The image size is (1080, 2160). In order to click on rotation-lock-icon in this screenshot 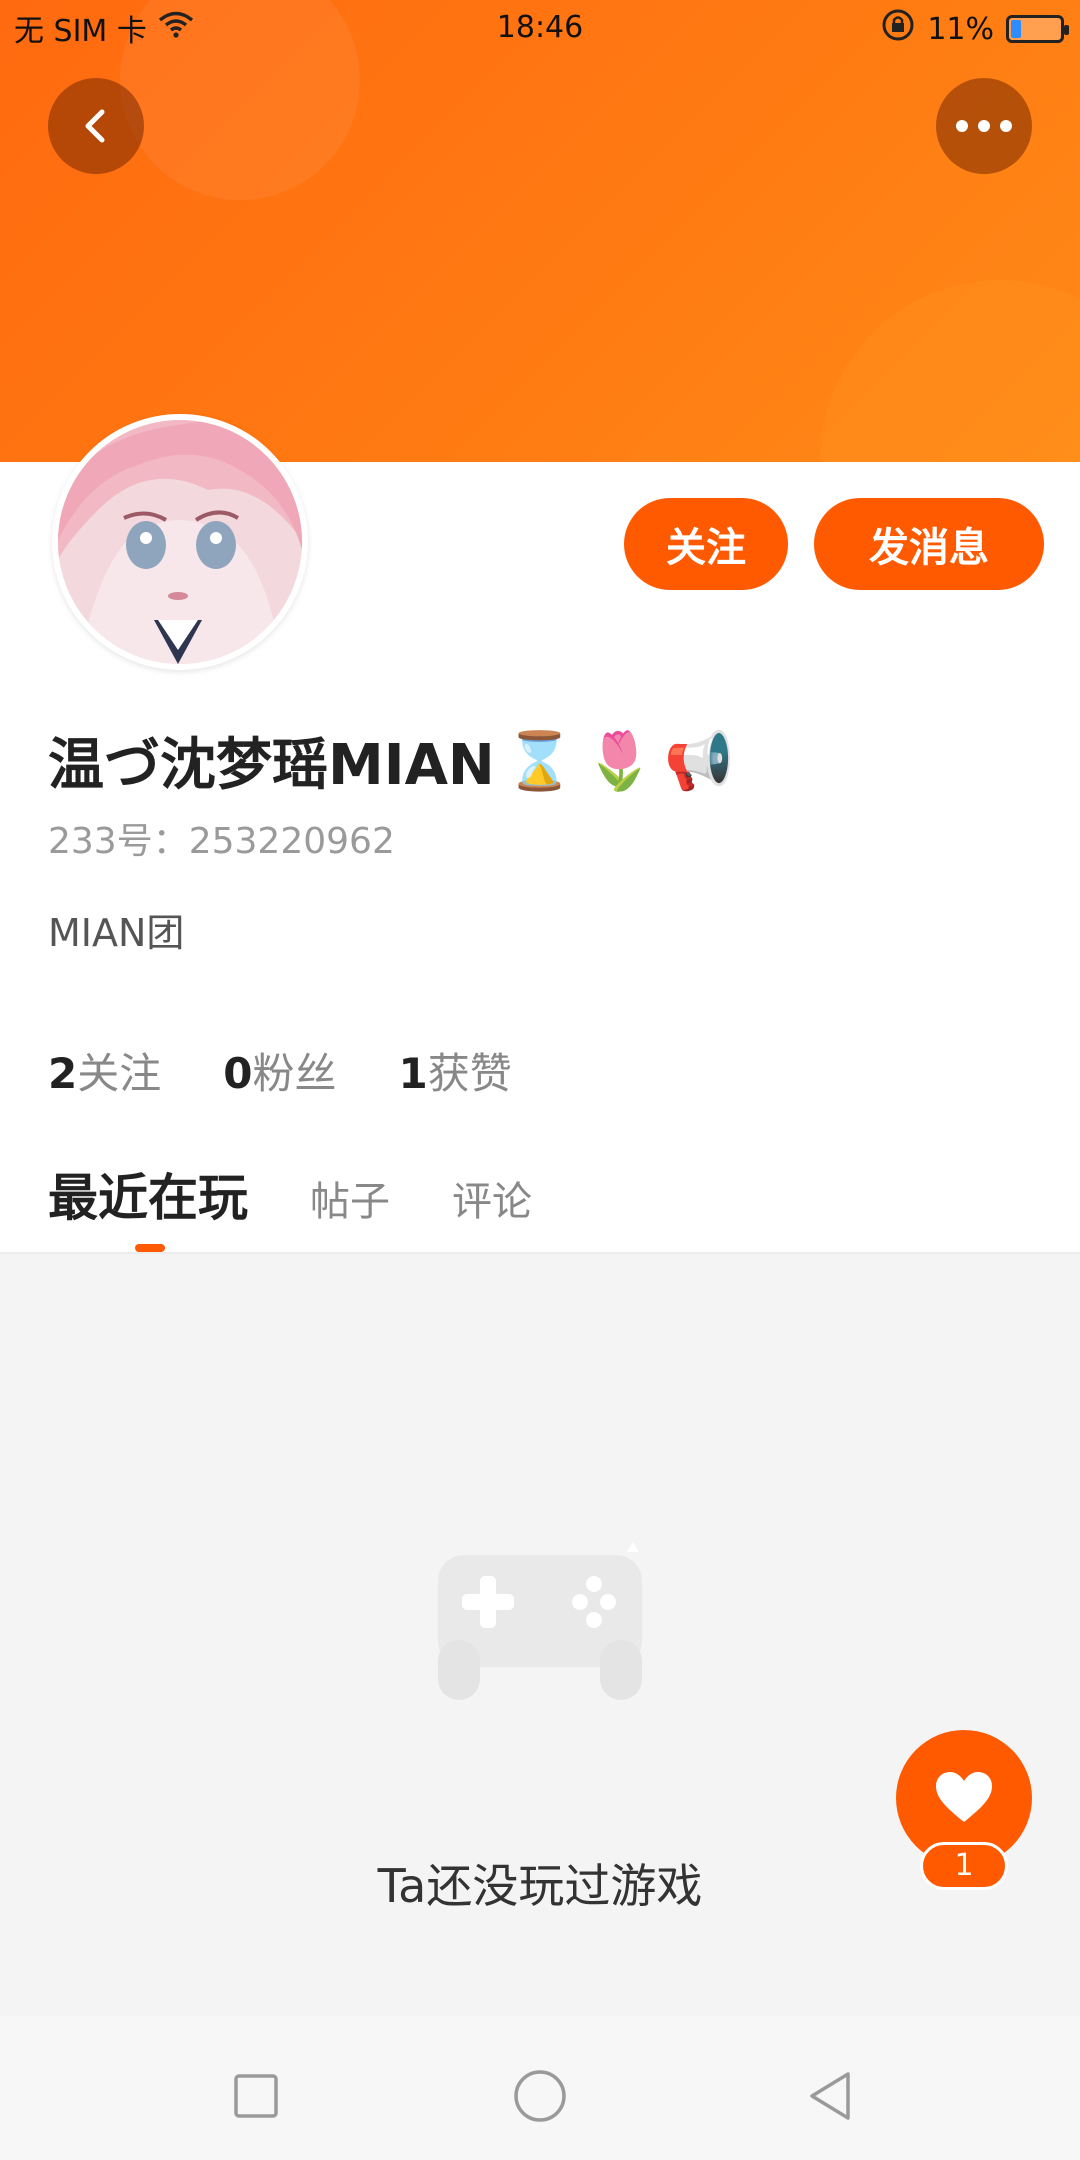, I will do `click(898, 29)`.